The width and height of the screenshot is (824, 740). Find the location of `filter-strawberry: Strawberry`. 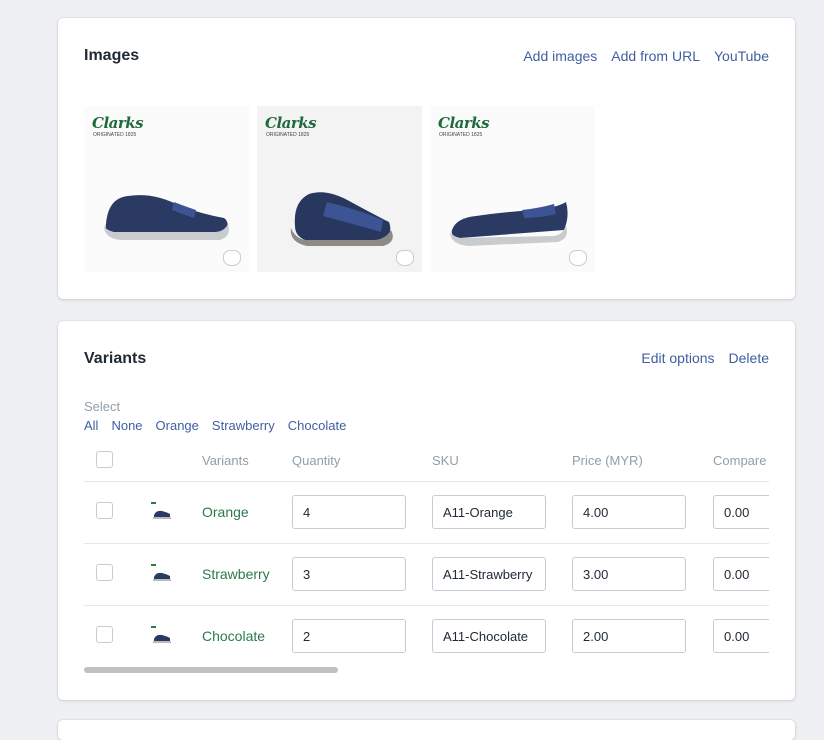

filter-strawberry: Strawberry is located at coordinates (243, 425).